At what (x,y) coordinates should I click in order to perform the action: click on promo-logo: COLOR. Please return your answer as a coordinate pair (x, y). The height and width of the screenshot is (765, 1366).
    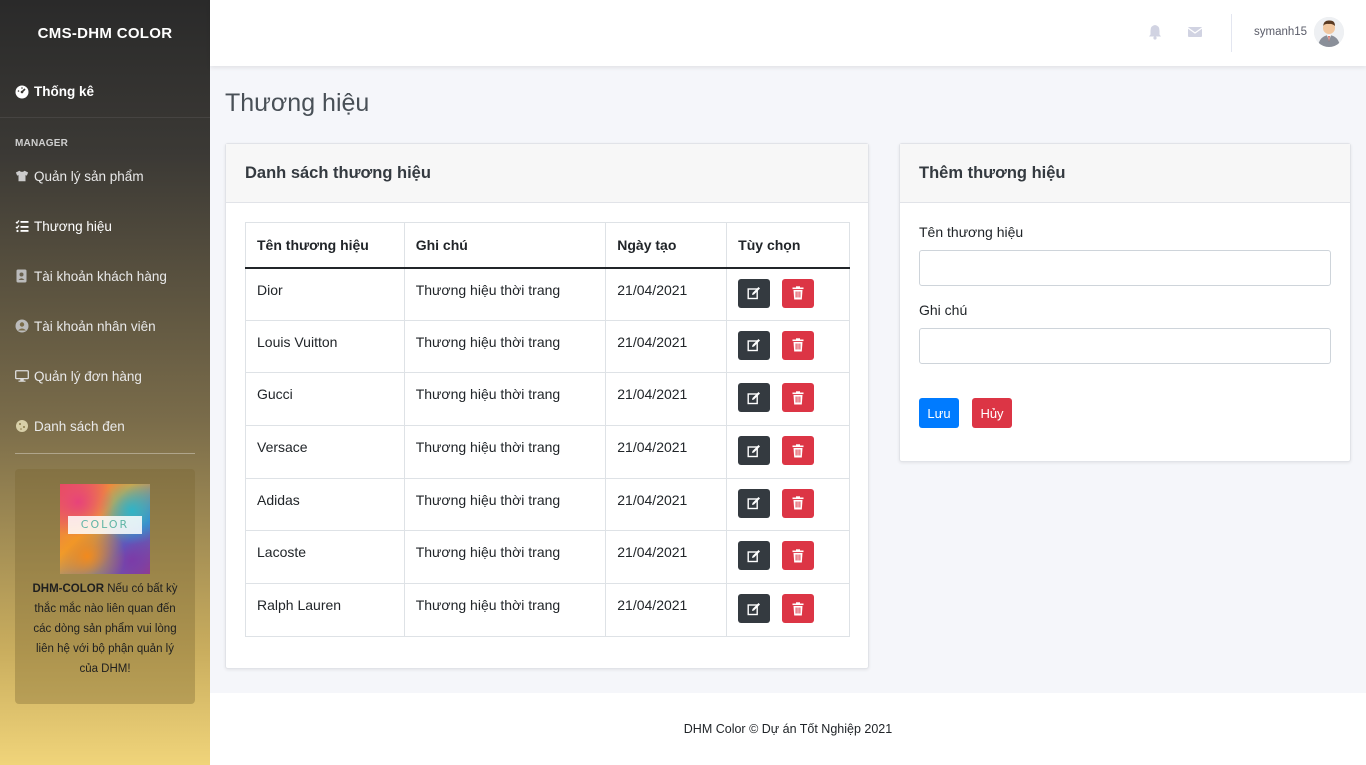
    Looking at the image, I should click on (105, 525).